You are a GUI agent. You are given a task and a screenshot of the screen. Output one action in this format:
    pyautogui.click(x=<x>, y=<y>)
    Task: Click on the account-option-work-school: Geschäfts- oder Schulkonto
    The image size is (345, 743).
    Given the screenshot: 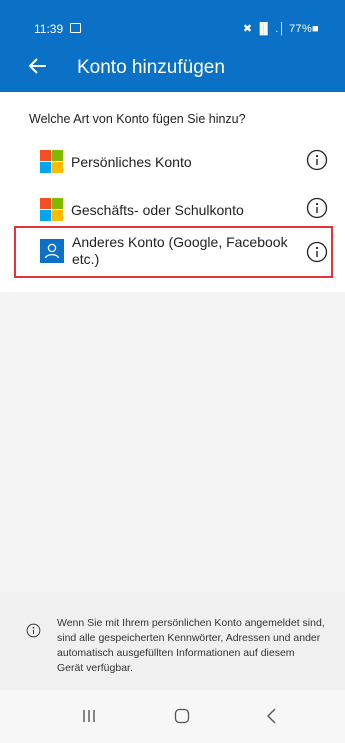 What is the action you would take?
    pyautogui.click(x=172, y=209)
    